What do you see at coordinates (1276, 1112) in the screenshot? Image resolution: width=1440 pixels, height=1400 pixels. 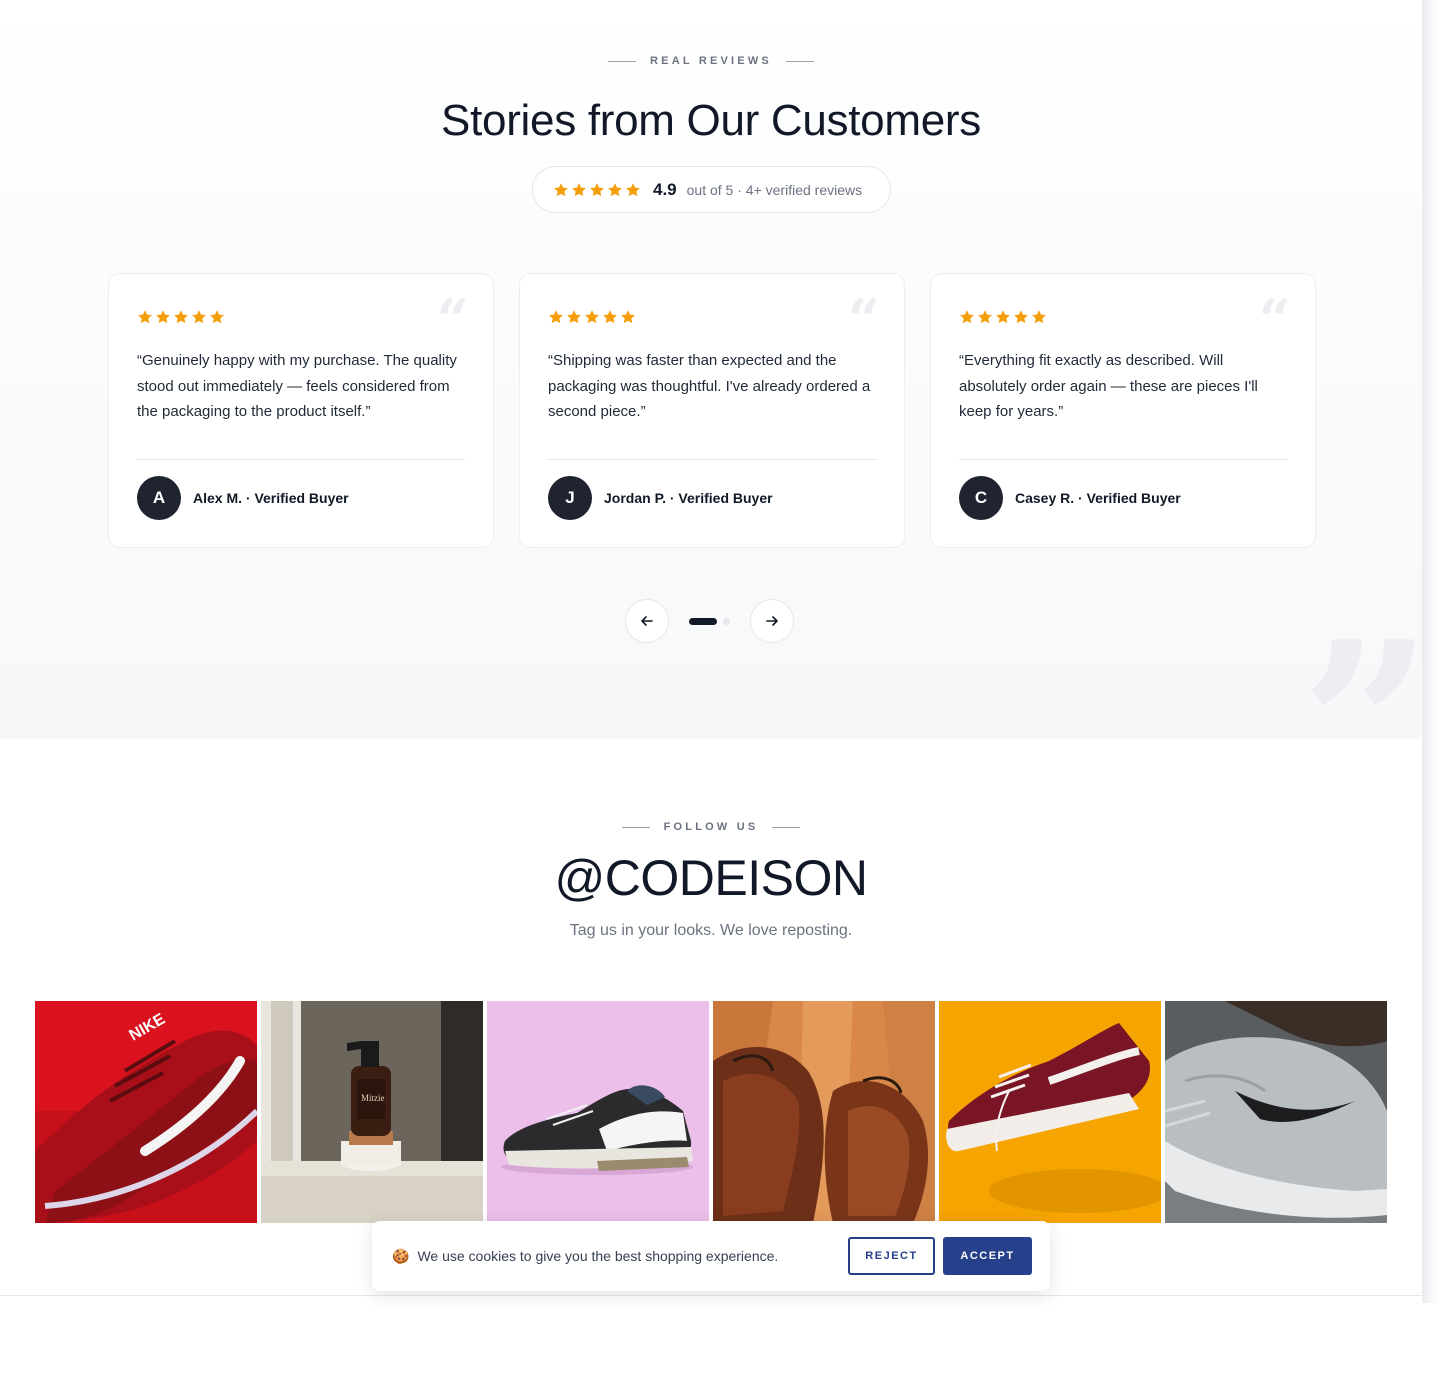 I see `gallery-image-grey-sneaker` at bounding box center [1276, 1112].